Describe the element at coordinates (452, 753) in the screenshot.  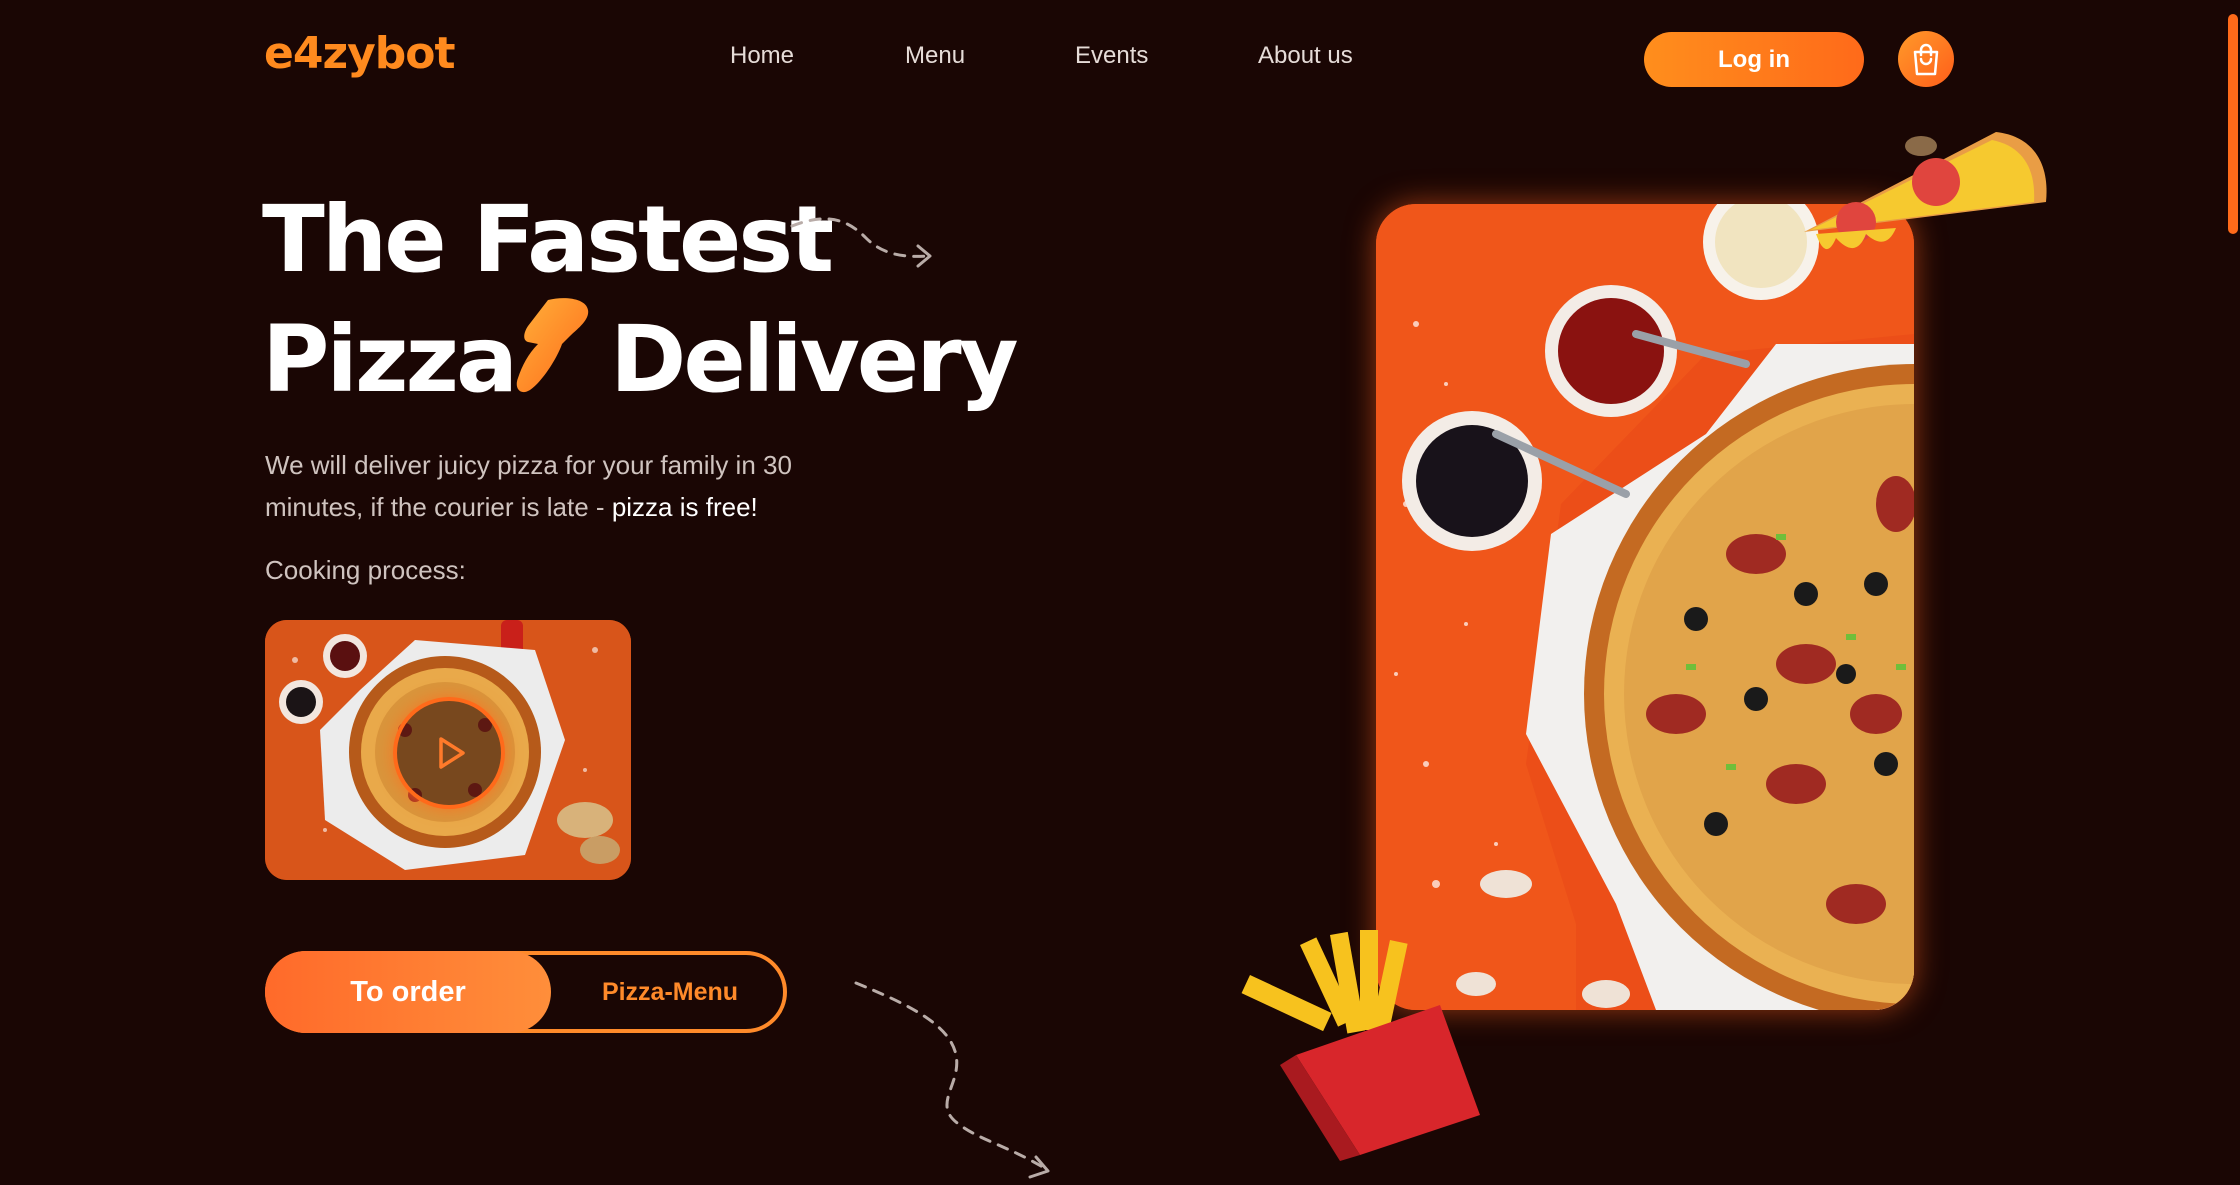
I see `play-icon` at that location.